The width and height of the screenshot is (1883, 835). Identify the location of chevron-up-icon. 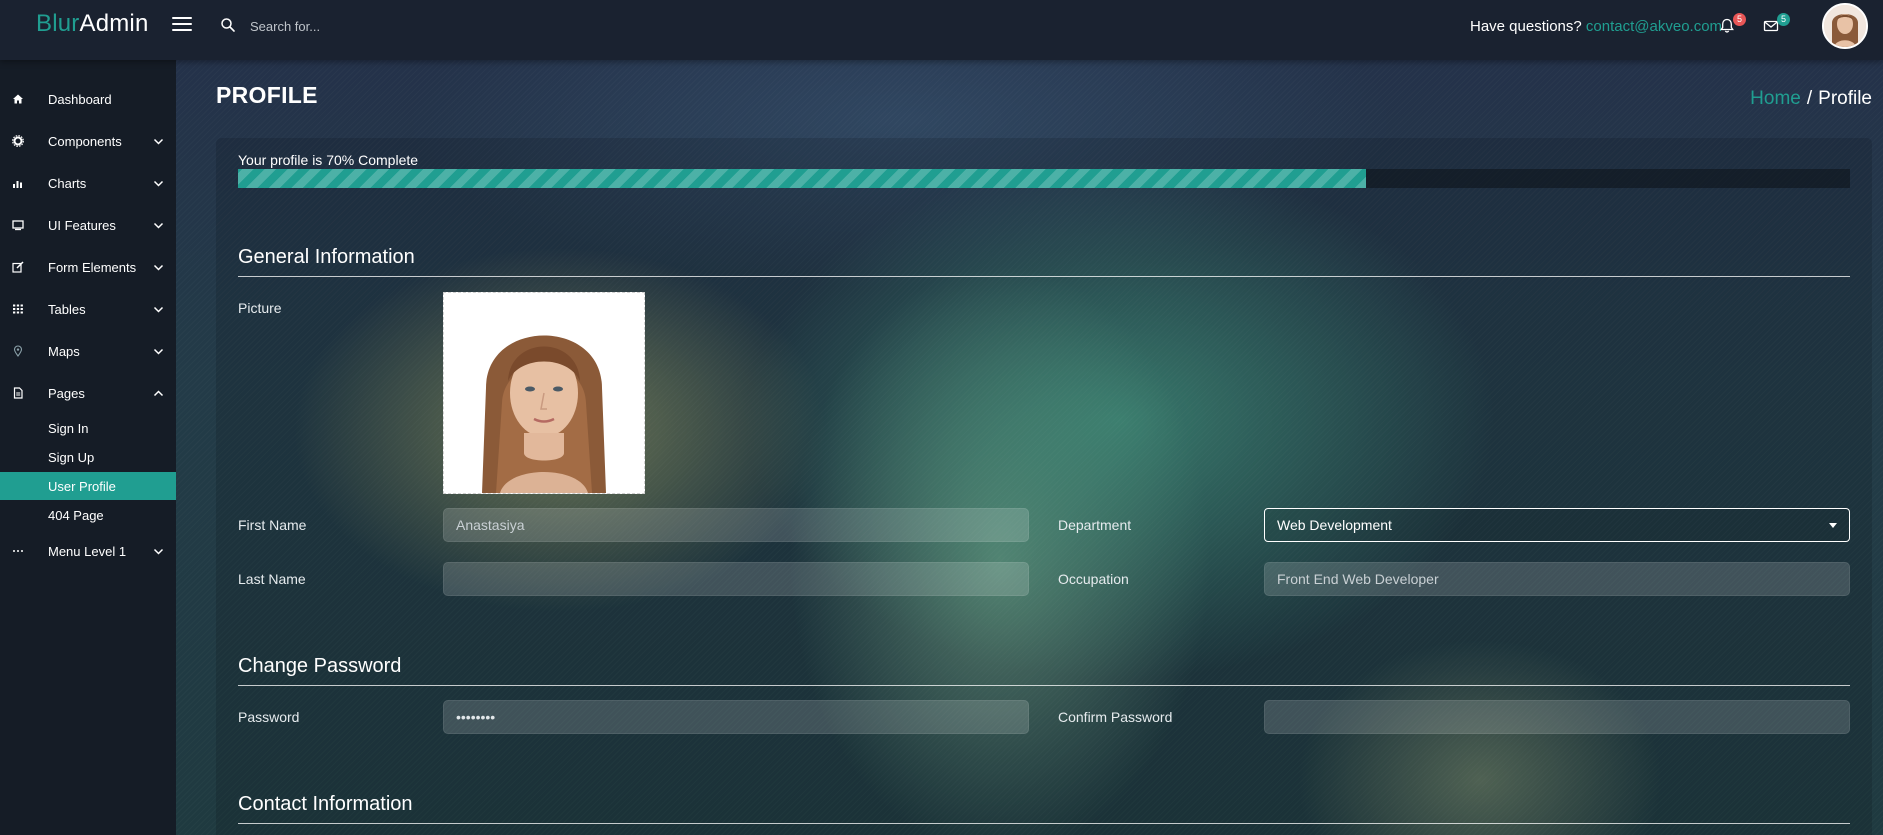
(158, 392).